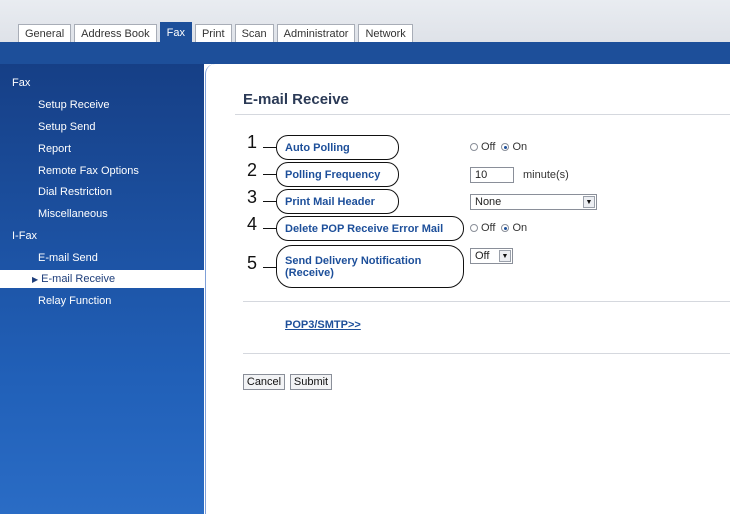  What do you see at coordinates (316, 33) in the screenshot?
I see `tab-administrator: Administrator` at bounding box center [316, 33].